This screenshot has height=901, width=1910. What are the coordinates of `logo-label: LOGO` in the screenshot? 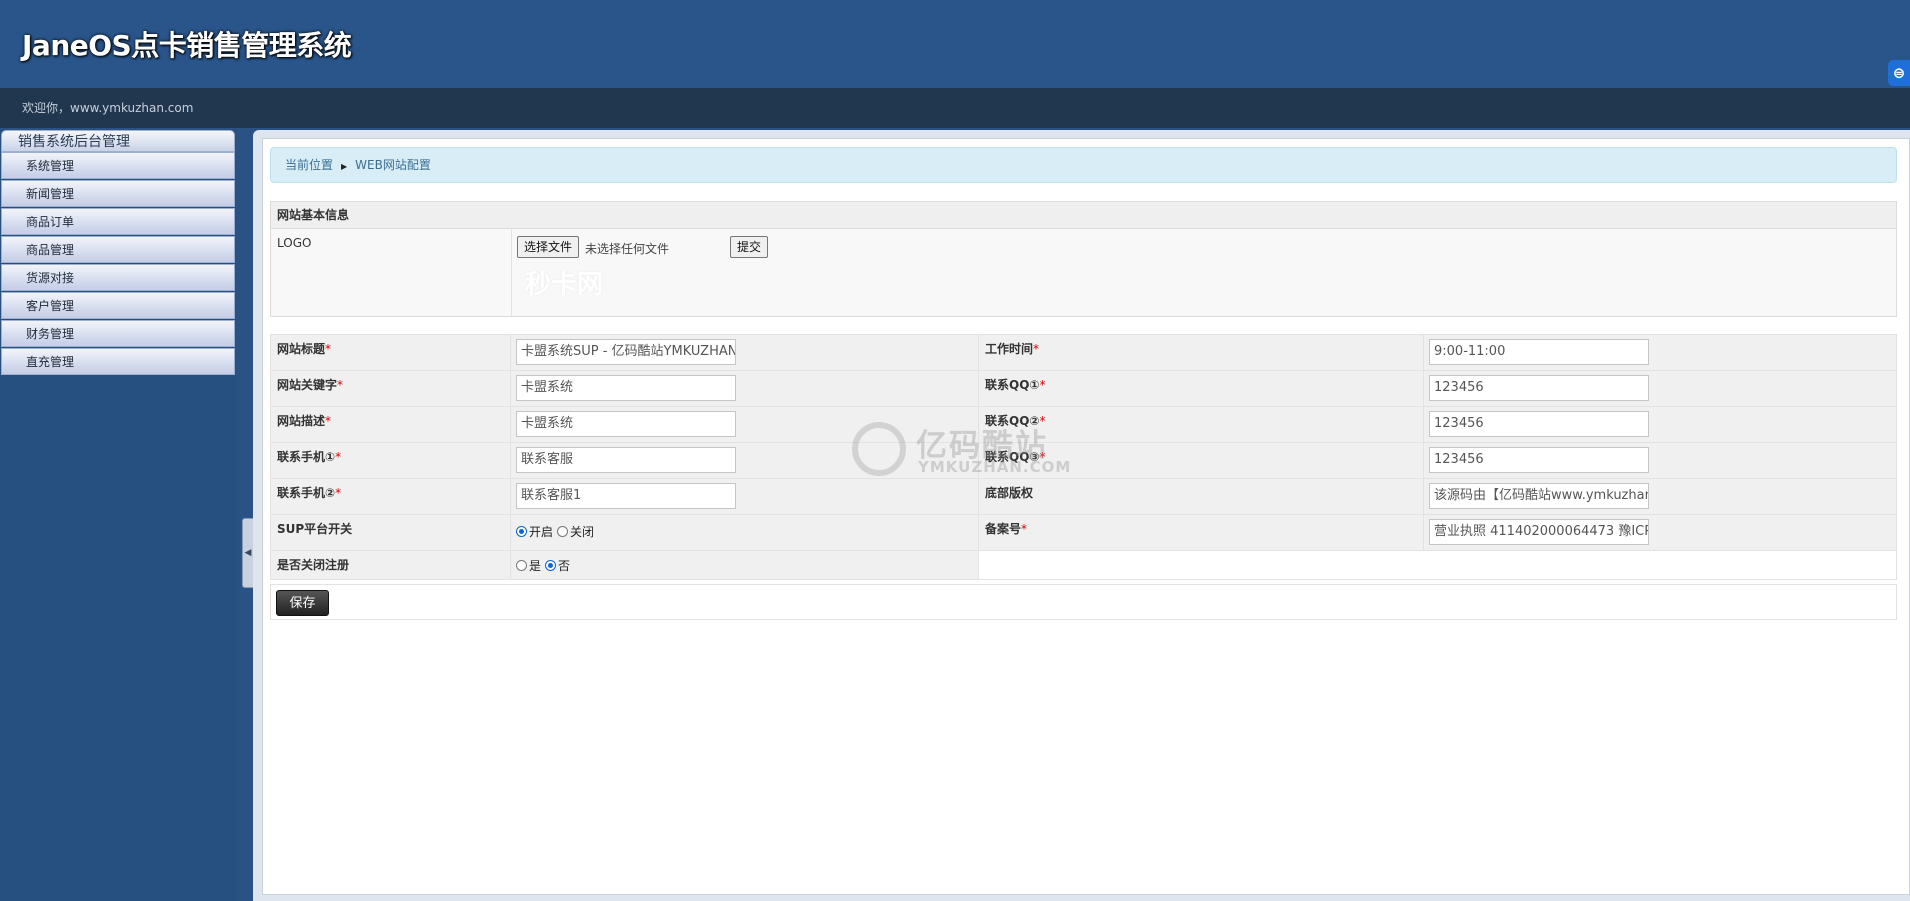 It's located at (294, 243).